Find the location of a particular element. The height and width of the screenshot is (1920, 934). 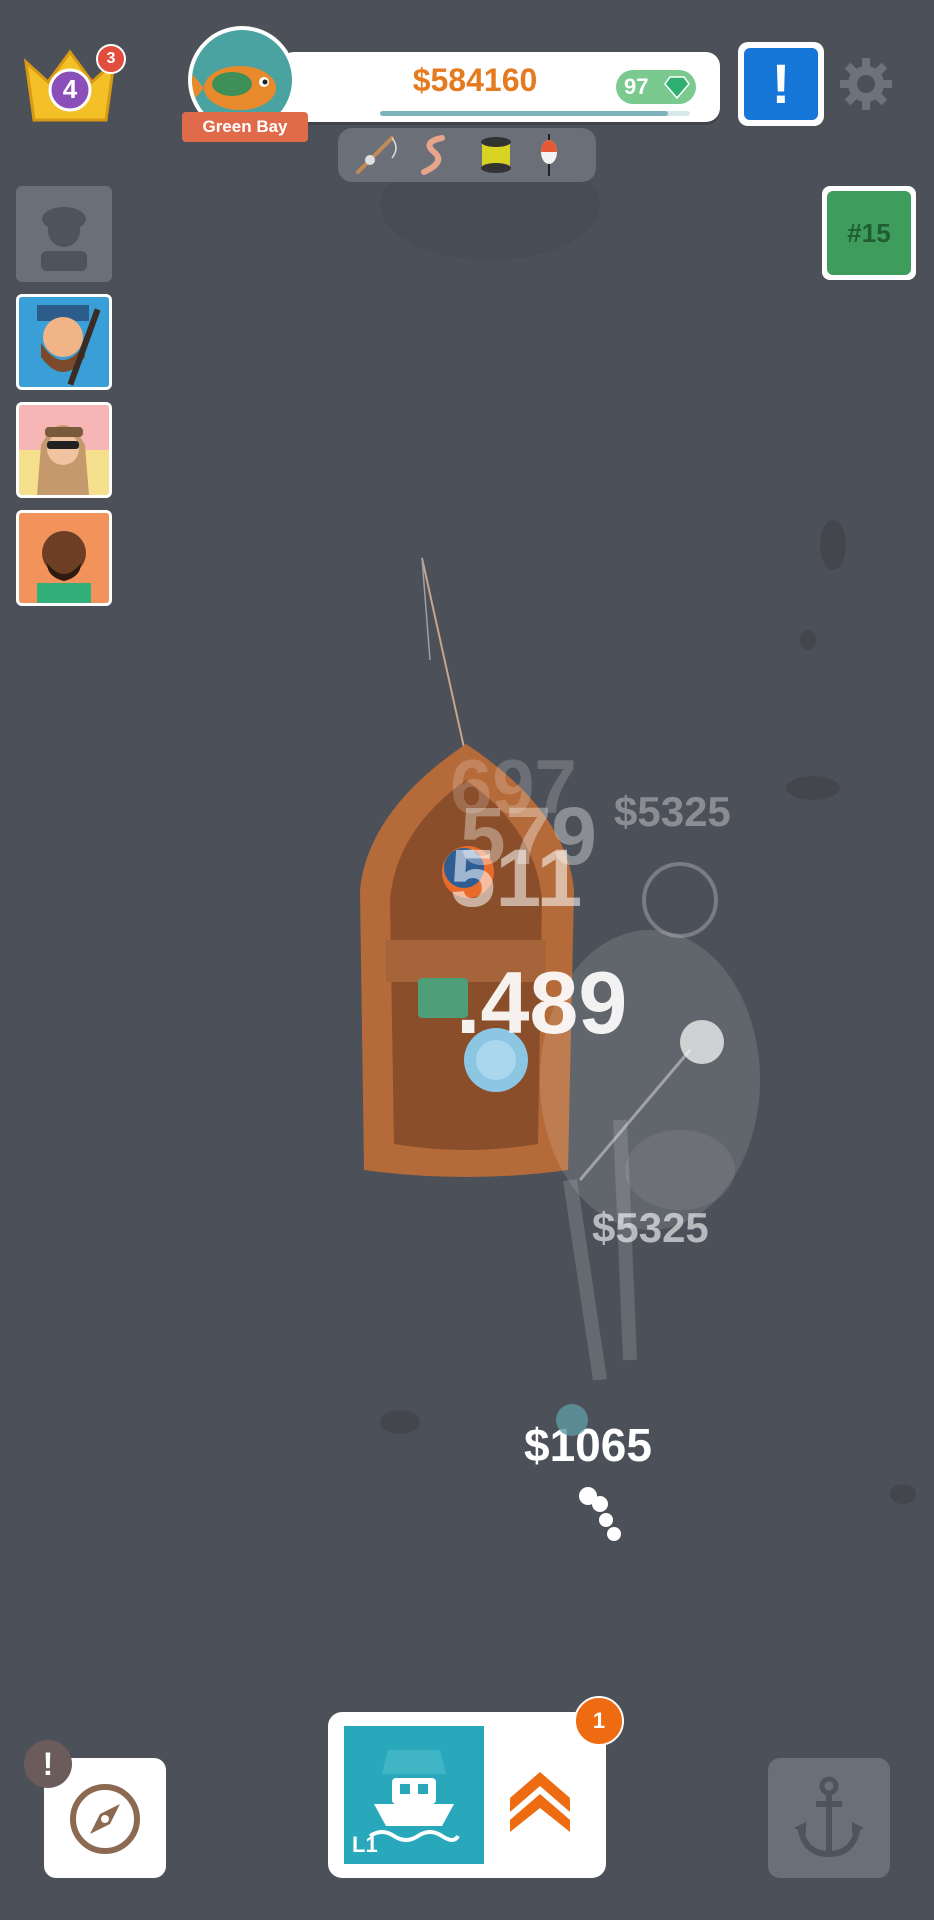

bobber-icon is located at coordinates (549, 155).